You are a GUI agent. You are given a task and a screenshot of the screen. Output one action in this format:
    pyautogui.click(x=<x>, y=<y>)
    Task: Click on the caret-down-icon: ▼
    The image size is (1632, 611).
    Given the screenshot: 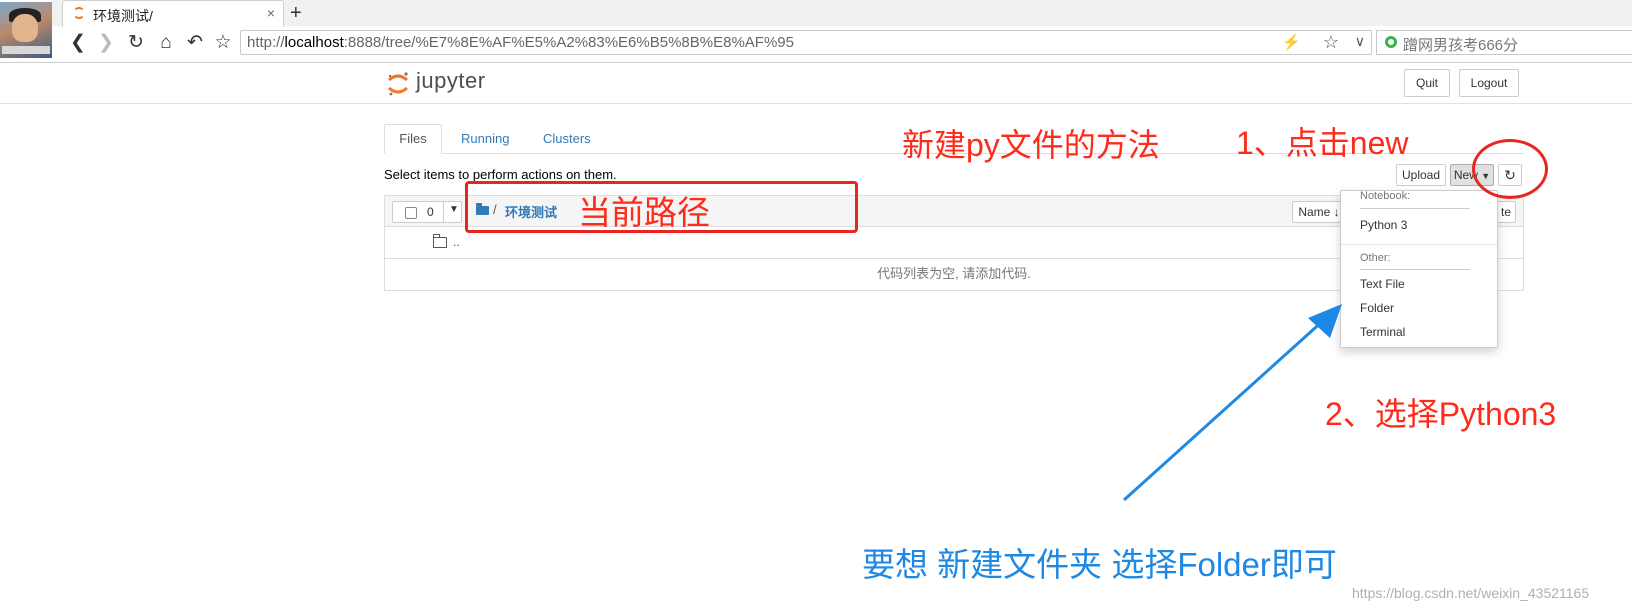 What is the action you would take?
    pyautogui.click(x=454, y=209)
    